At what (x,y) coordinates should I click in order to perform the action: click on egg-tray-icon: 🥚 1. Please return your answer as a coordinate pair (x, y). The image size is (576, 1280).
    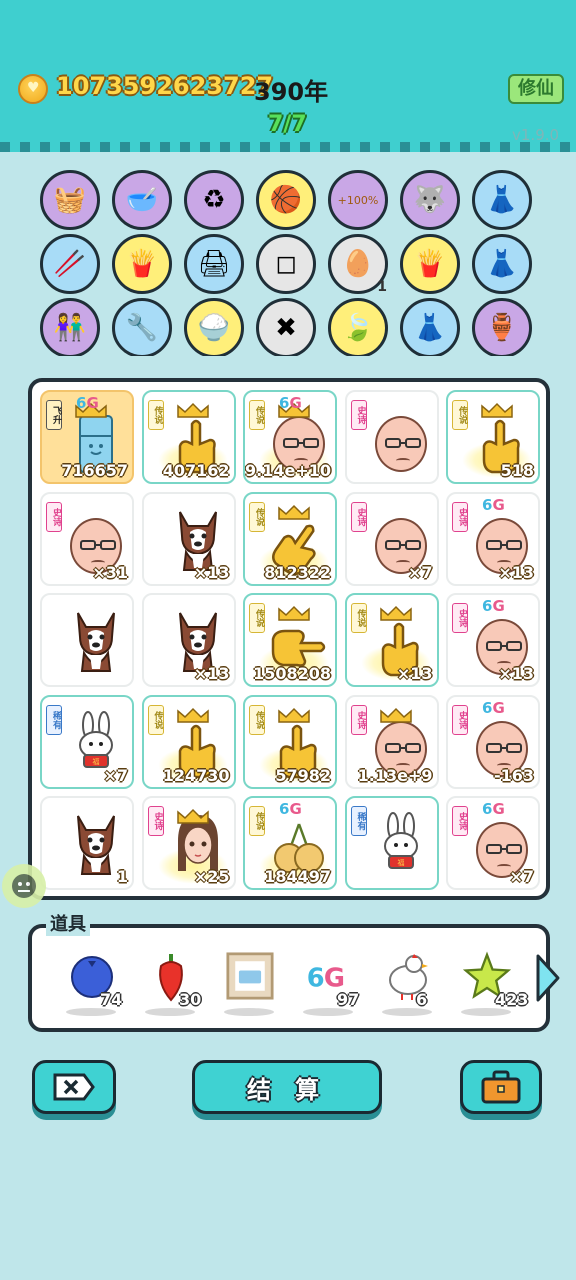
    Looking at the image, I should click on (358, 264).